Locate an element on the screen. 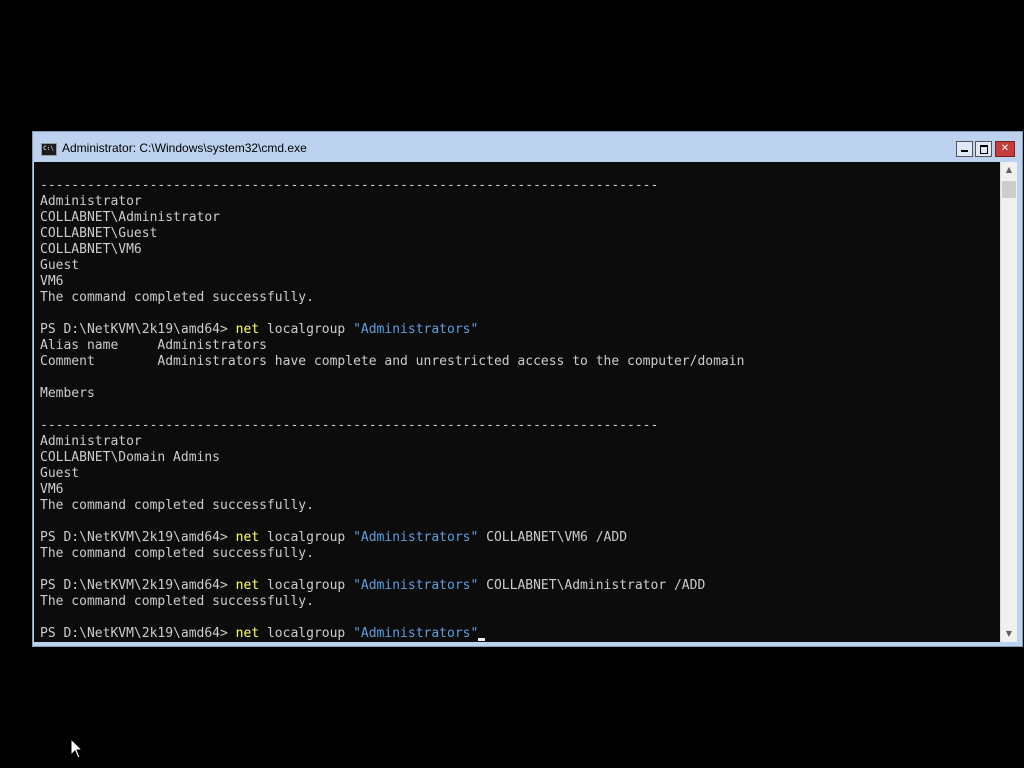 Image resolution: width=1024 pixels, height=768 pixels. close-icon: ✕ is located at coordinates (1005, 148).